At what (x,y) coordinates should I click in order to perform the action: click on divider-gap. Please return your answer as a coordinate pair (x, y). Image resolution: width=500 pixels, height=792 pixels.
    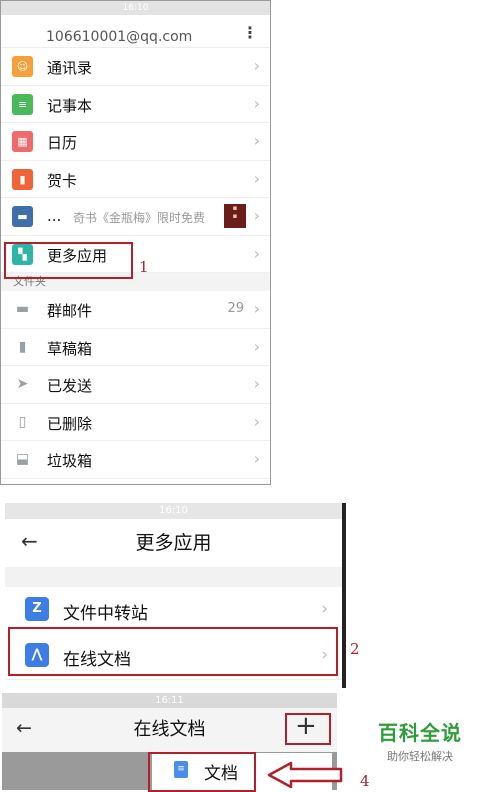
    Looking at the image, I should click on (173, 577).